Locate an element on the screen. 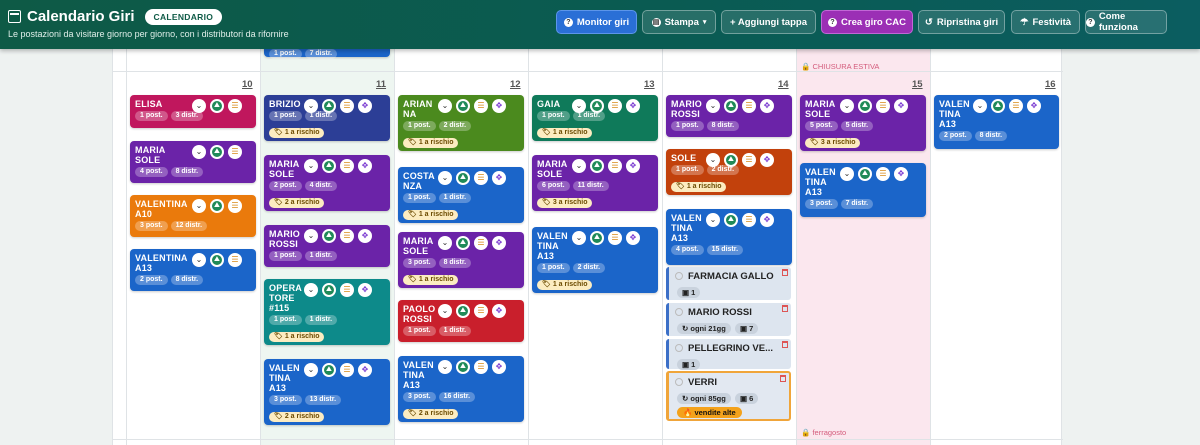  trip-card: VALENTINA A13 ⌄ ⛰ ☰ 2 post. 8 distr. is located at coordinates (193, 270).